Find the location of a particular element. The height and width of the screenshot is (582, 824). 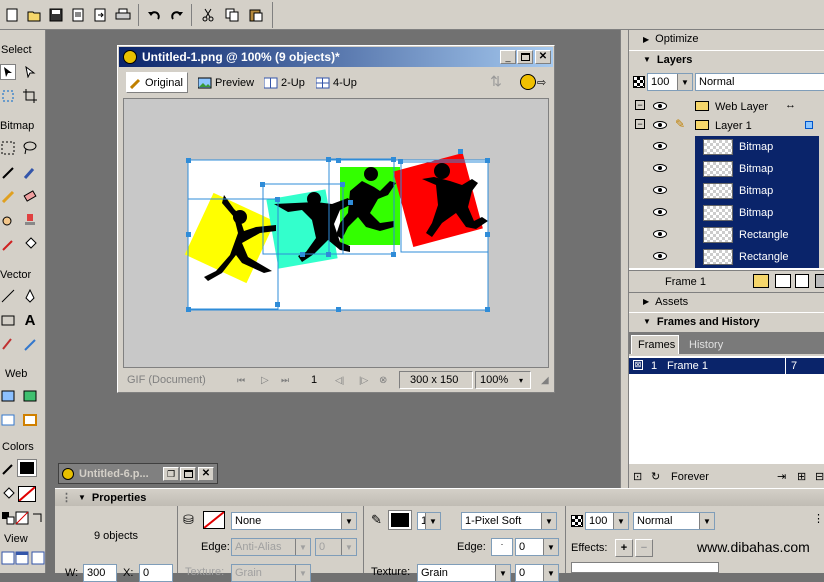

quick-export-icon: ⇨ is located at coordinates (534, 82).